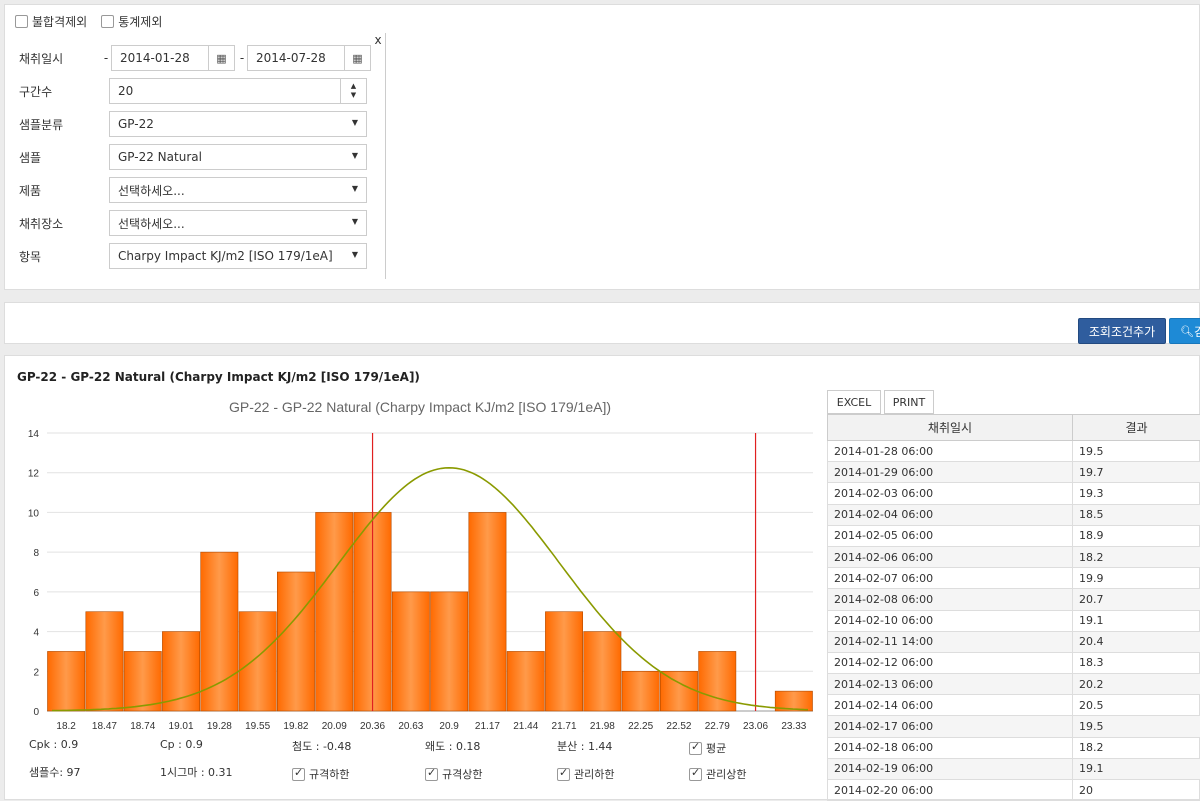 The image size is (1200, 801). Describe the element at coordinates (378, 41) in the screenshot. I see `close-filter-button: x` at that location.